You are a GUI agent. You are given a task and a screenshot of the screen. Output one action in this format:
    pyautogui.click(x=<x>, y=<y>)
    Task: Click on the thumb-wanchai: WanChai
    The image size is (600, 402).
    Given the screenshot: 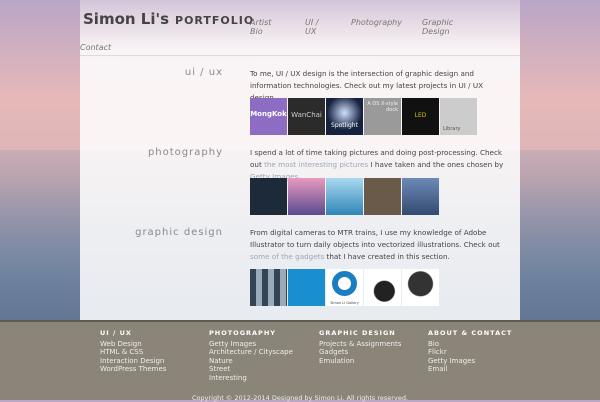 What is the action you would take?
    pyautogui.click(x=306, y=116)
    